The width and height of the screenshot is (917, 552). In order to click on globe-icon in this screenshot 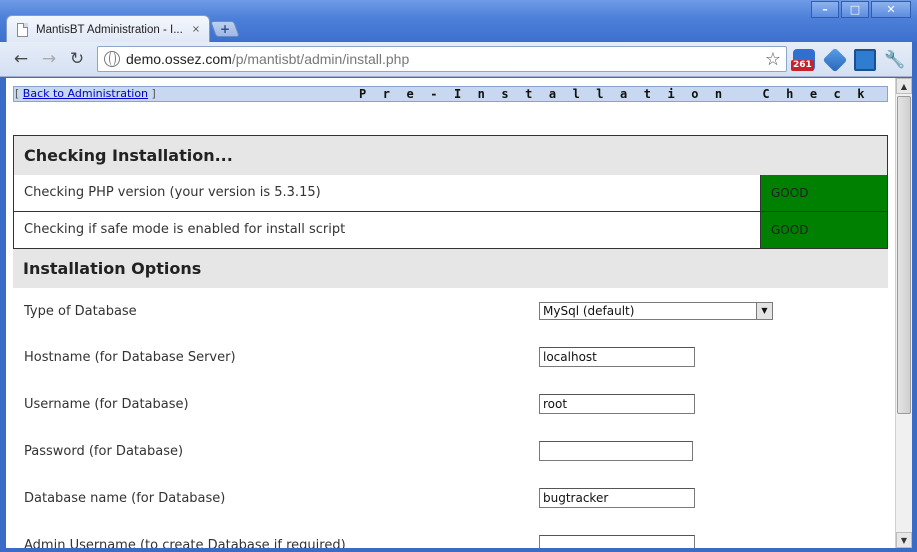, I will do `click(112, 59)`.